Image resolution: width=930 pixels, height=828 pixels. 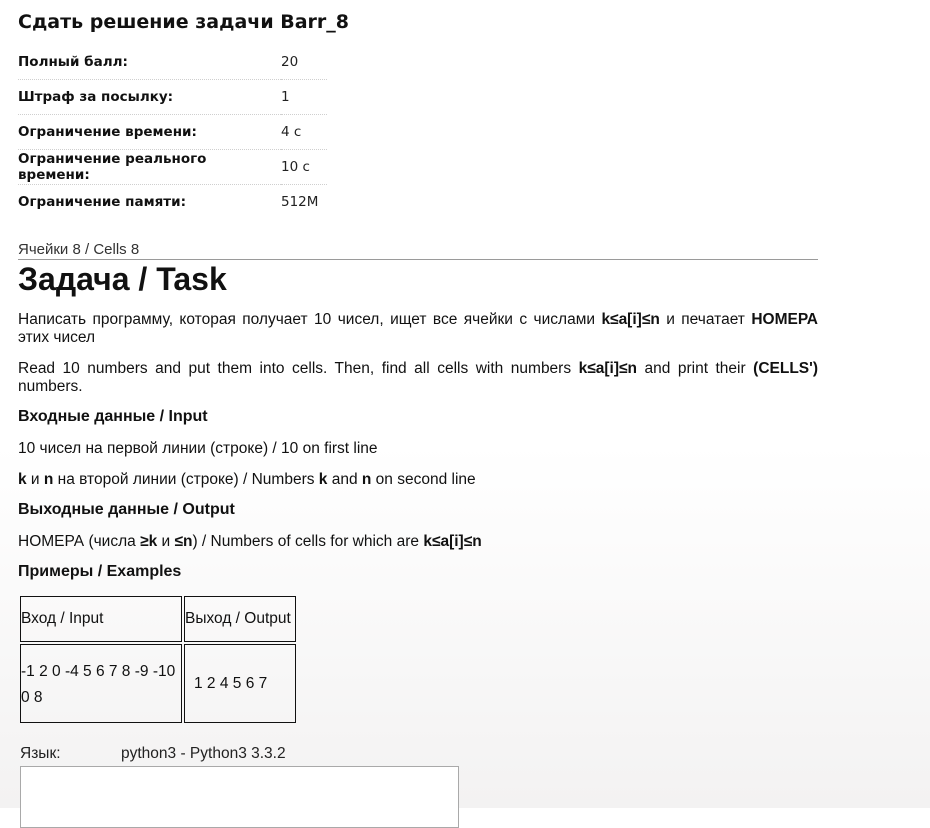 What do you see at coordinates (126, 509) in the screenshot?
I see `output-heading: Выходные данные / Output` at bounding box center [126, 509].